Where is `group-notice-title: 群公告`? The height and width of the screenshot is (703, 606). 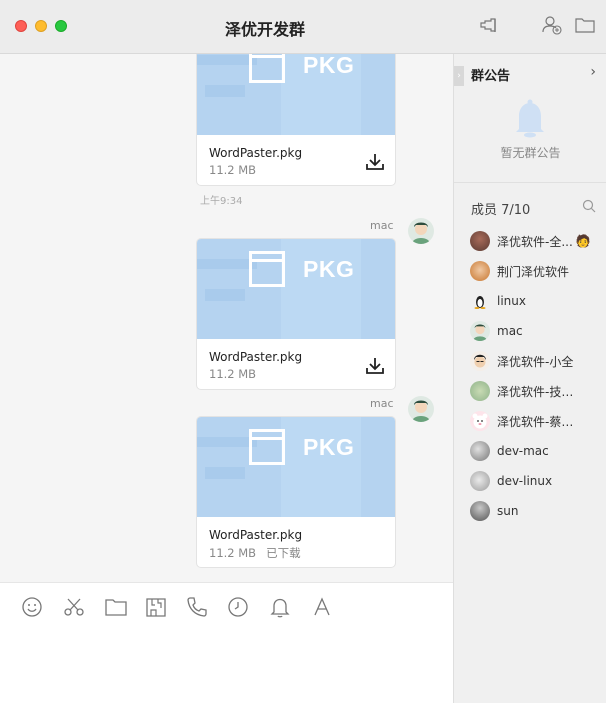
group-notice-title: 群公告 is located at coordinates (490, 74).